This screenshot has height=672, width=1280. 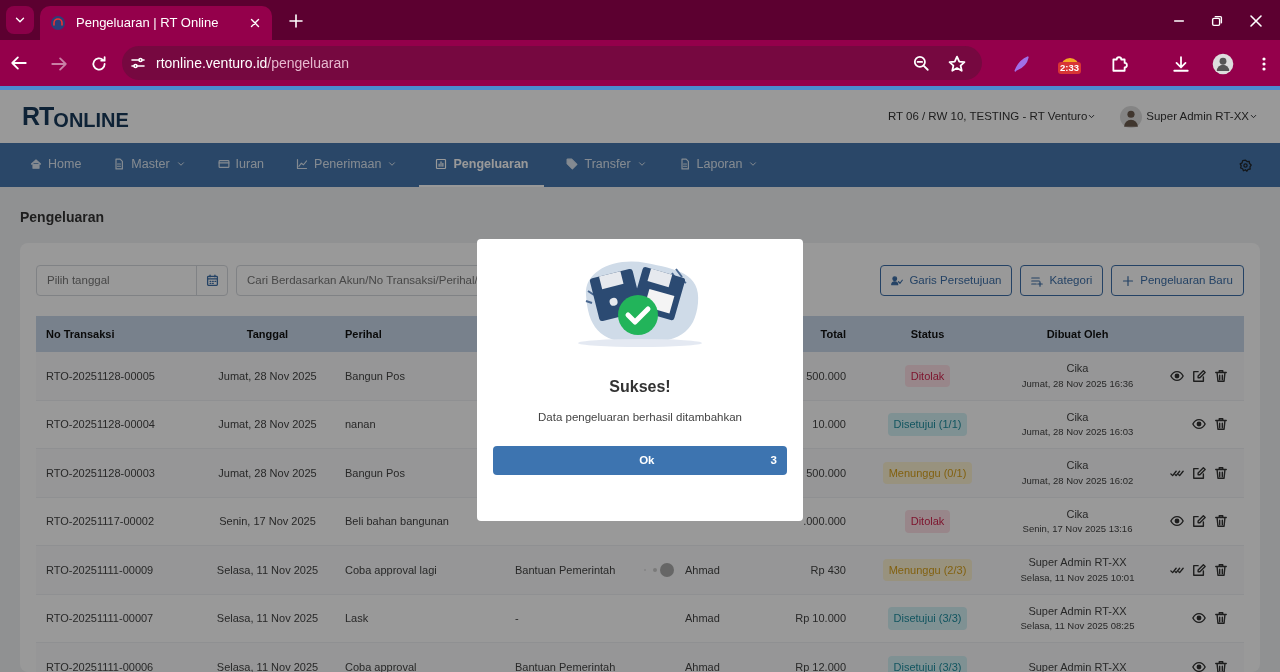 What do you see at coordinates (1077, 529) in the screenshot?
I see `created-time: Senin, 17 Nov 2025 13:16` at bounding box center [1077, 529].